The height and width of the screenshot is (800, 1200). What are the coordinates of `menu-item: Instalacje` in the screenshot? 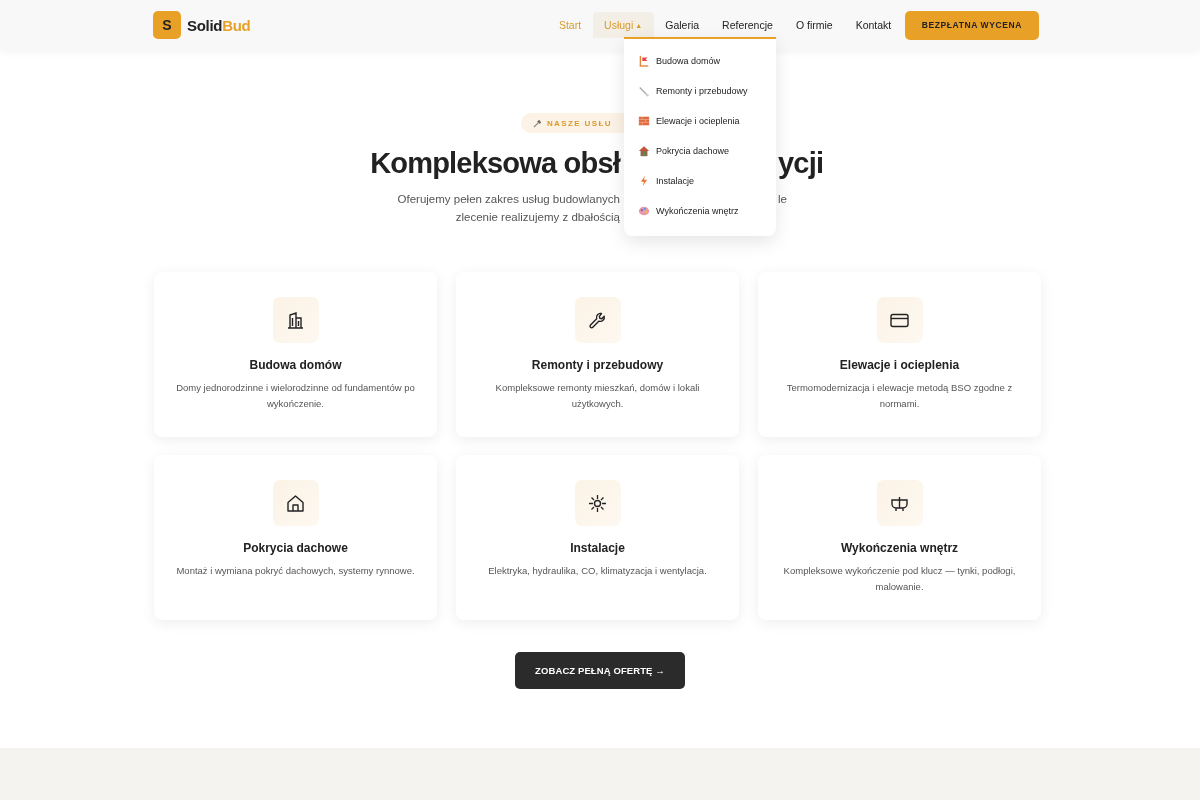 It's located at (700, 181).